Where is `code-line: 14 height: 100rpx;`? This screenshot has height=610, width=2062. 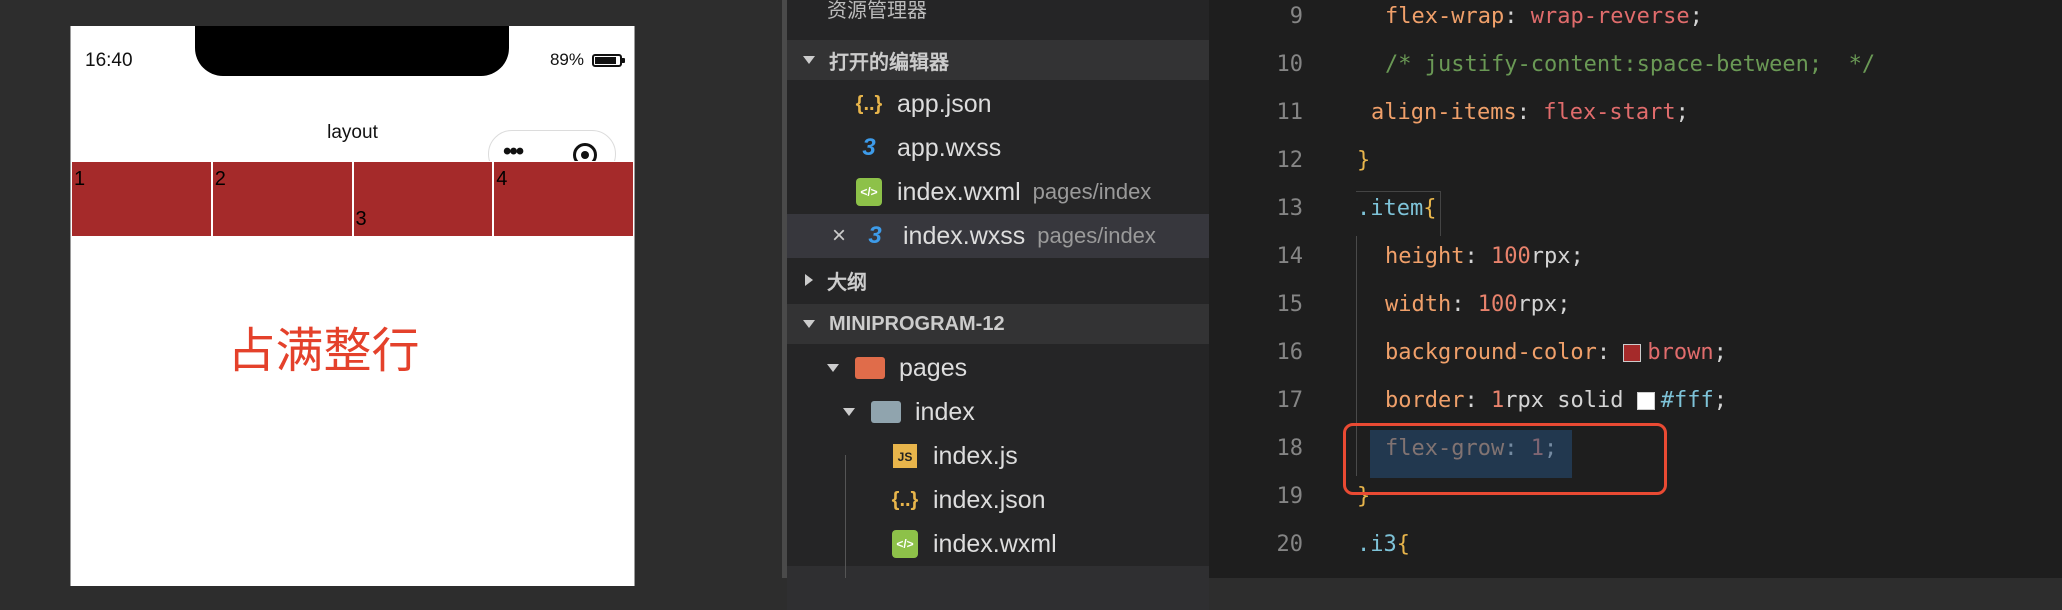 code-line: 14 height: 100rpx; is located at coordinates (1635, 260).